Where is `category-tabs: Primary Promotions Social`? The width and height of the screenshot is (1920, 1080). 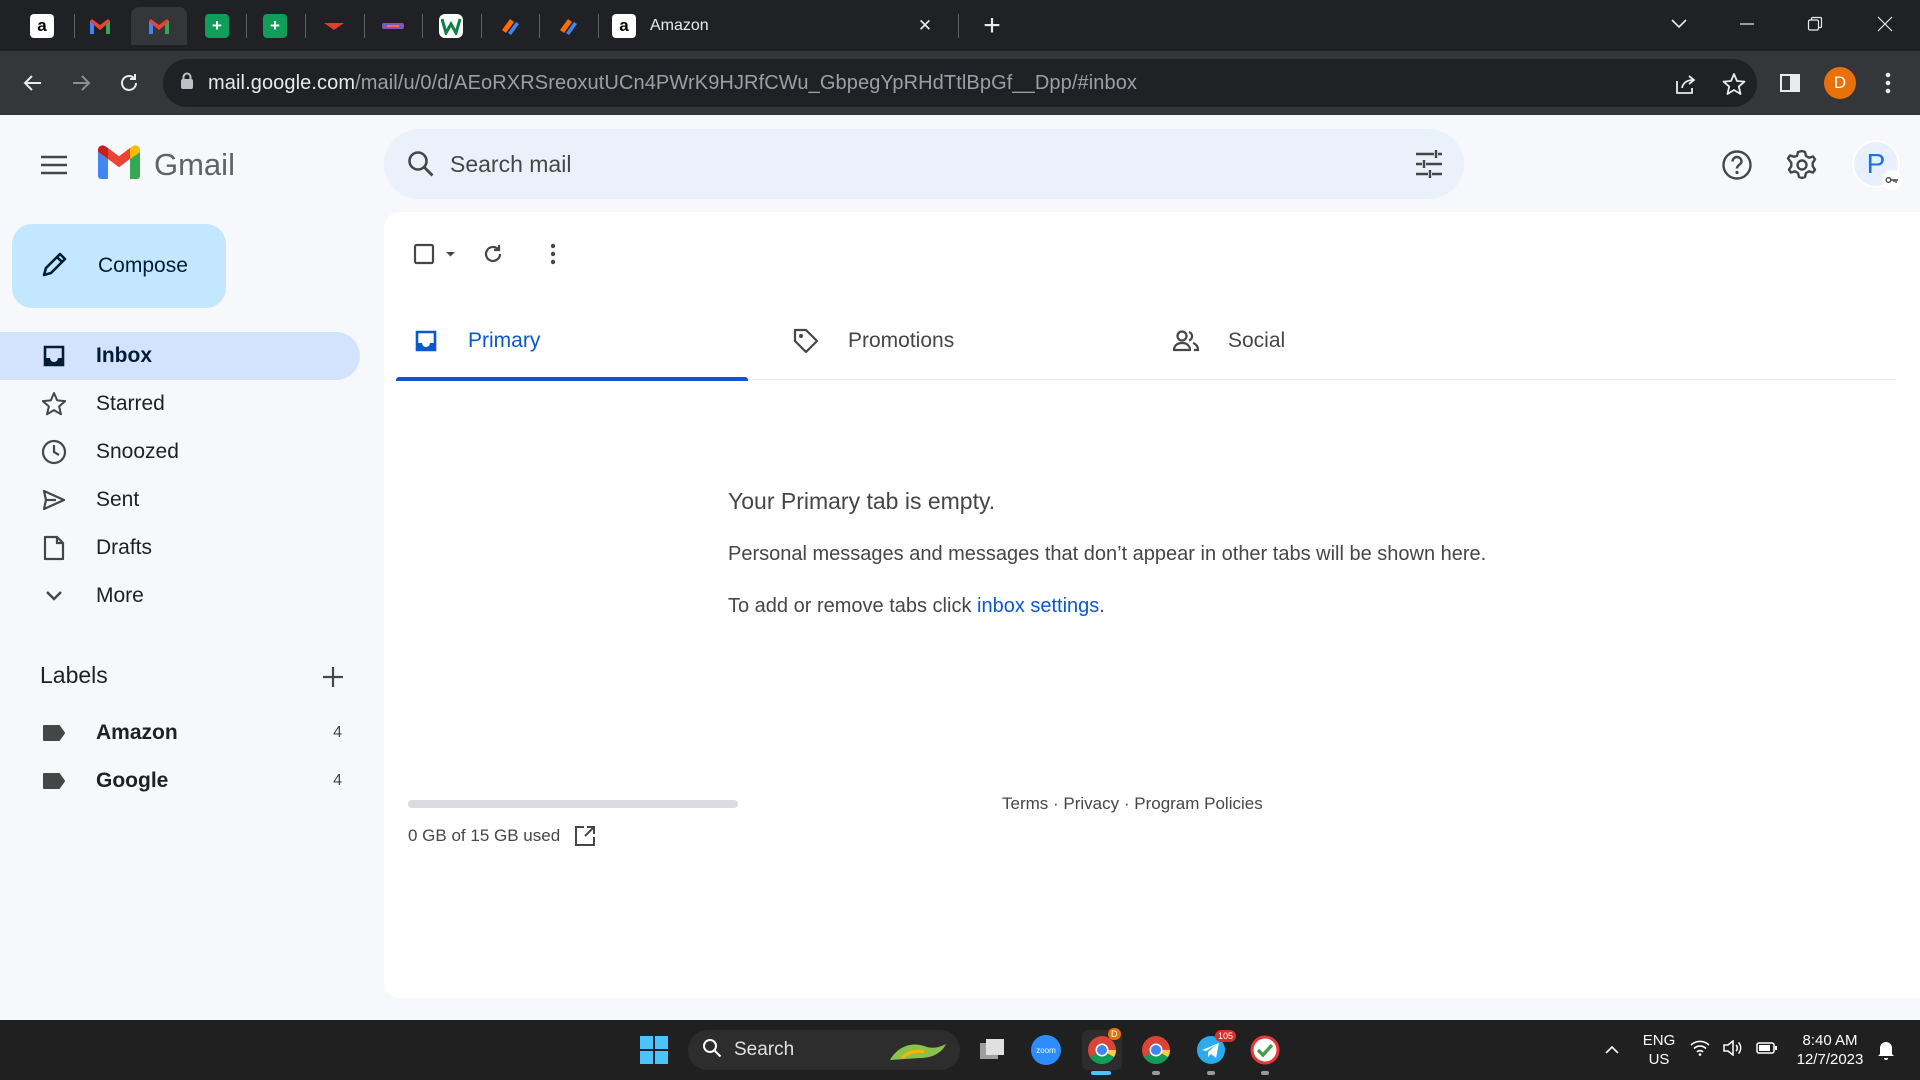 category-tabs: Primary Promotions Social is located at coordinates (1146, 341).